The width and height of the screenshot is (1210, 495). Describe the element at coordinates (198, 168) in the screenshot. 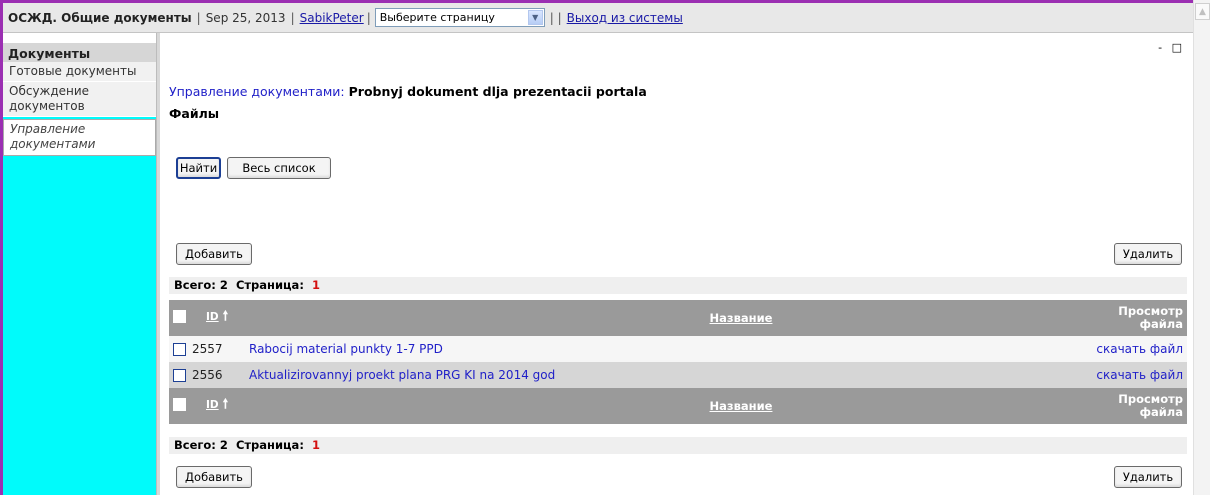

I see `find-button: Найти` at that location.